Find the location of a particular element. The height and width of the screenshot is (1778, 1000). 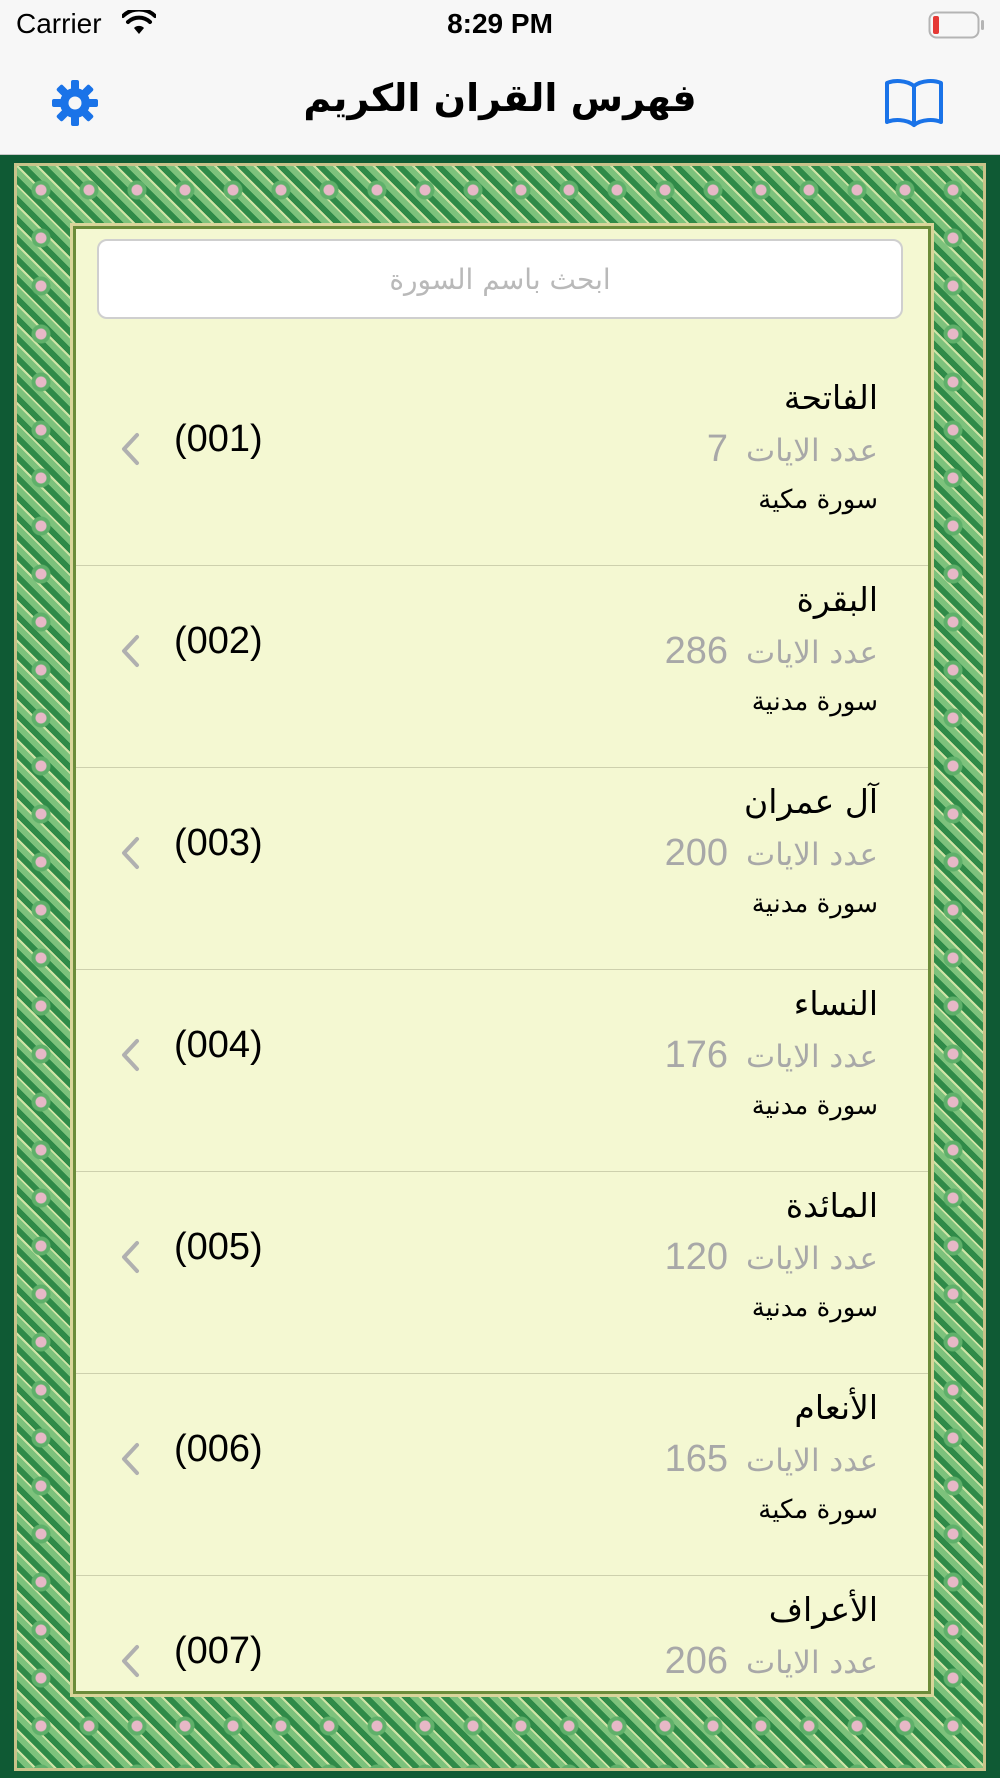

ayat-count-line: عدد الايات 120 is located at coordinates (771, 1257).